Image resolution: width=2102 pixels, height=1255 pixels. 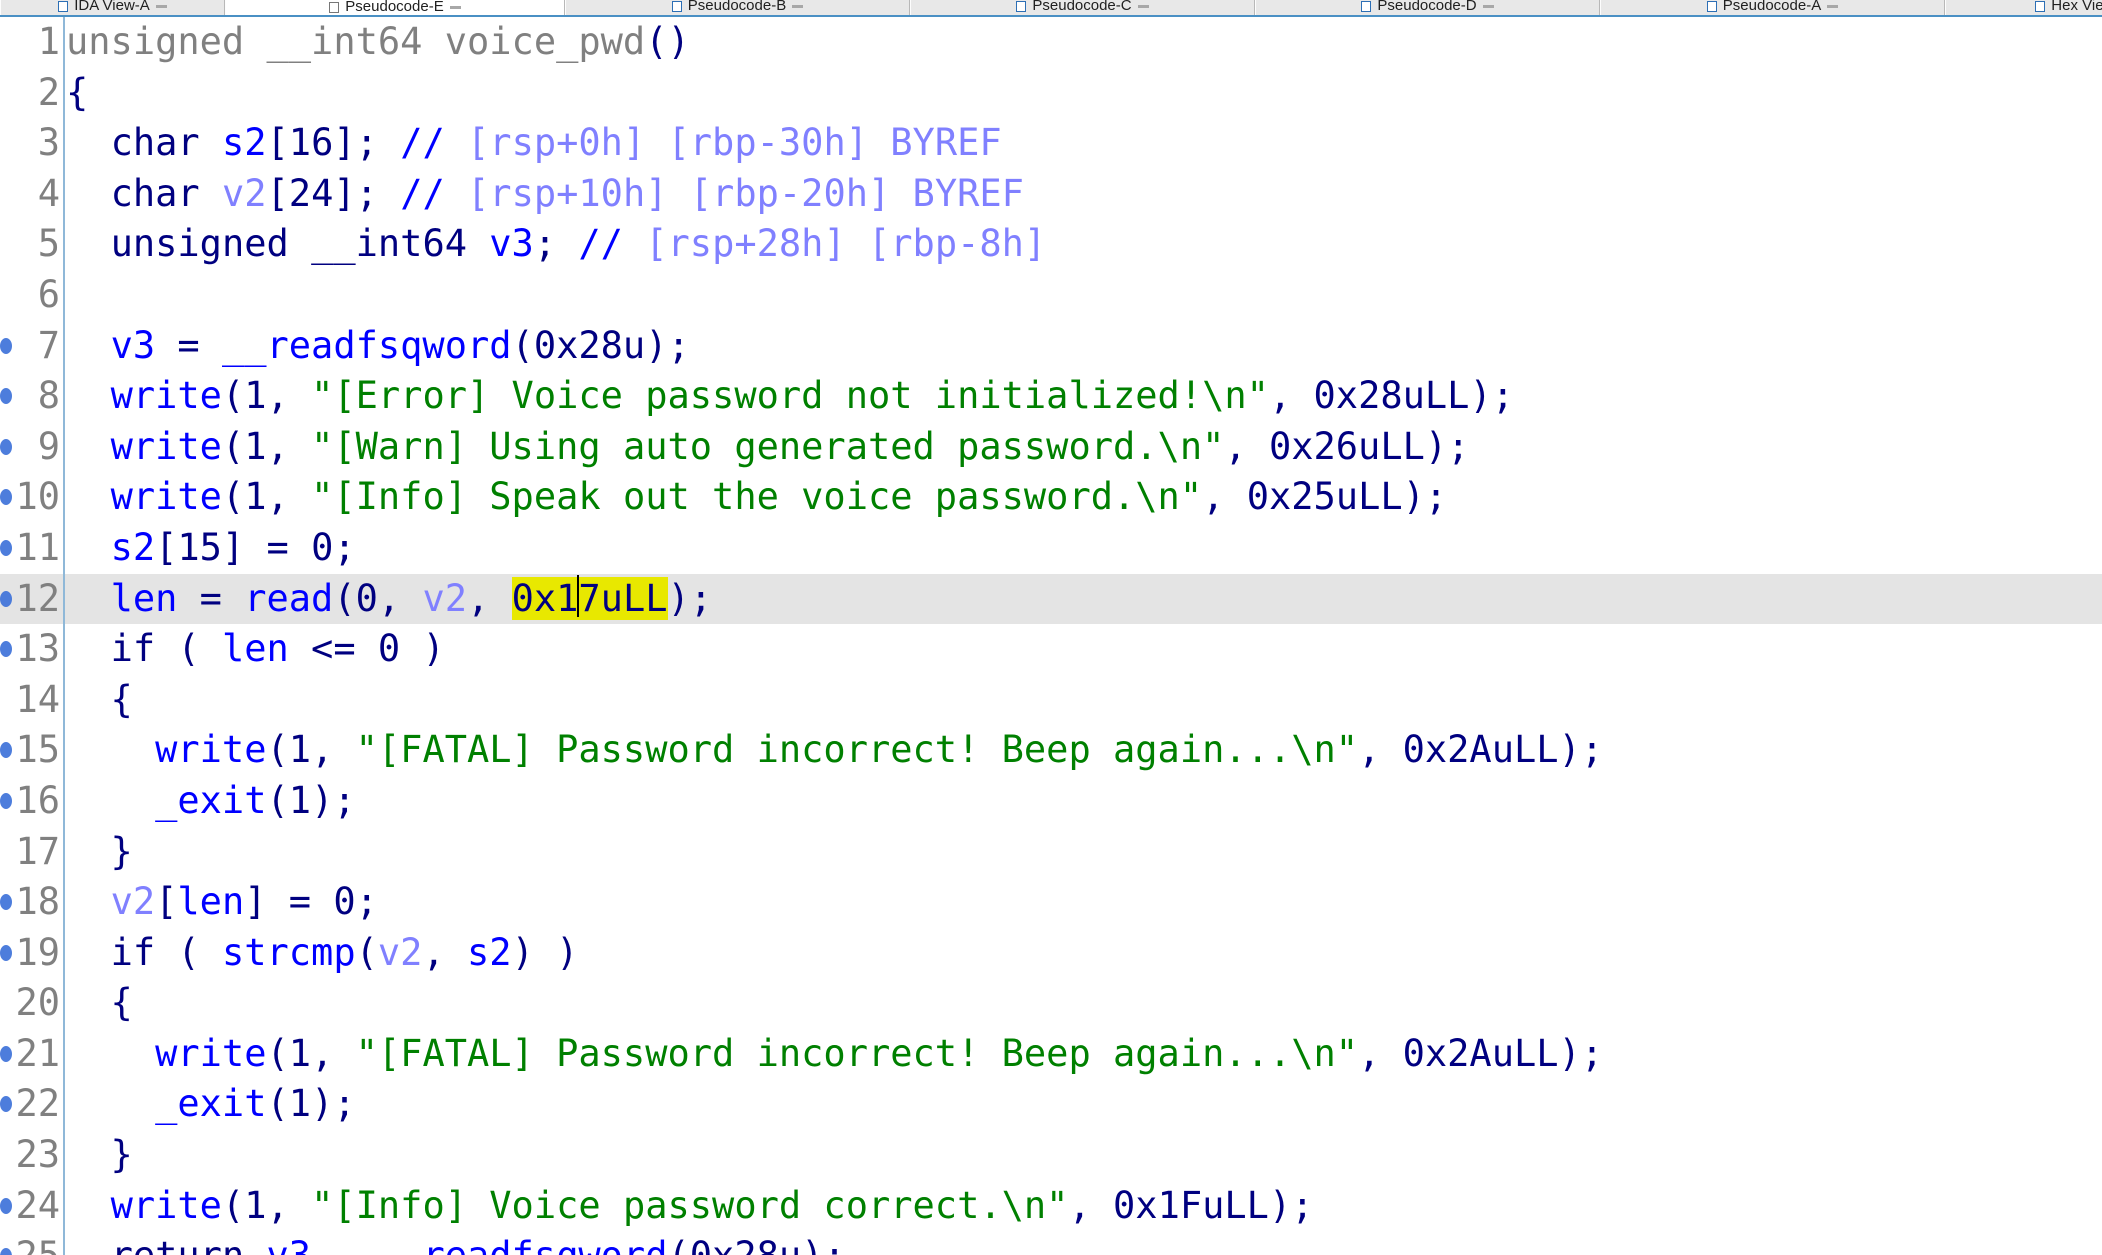 What do you see at coordinates (222, 902) in the screenshot?
I see `code-text: v2[len] = 0;` at bounding box center [222, 902].